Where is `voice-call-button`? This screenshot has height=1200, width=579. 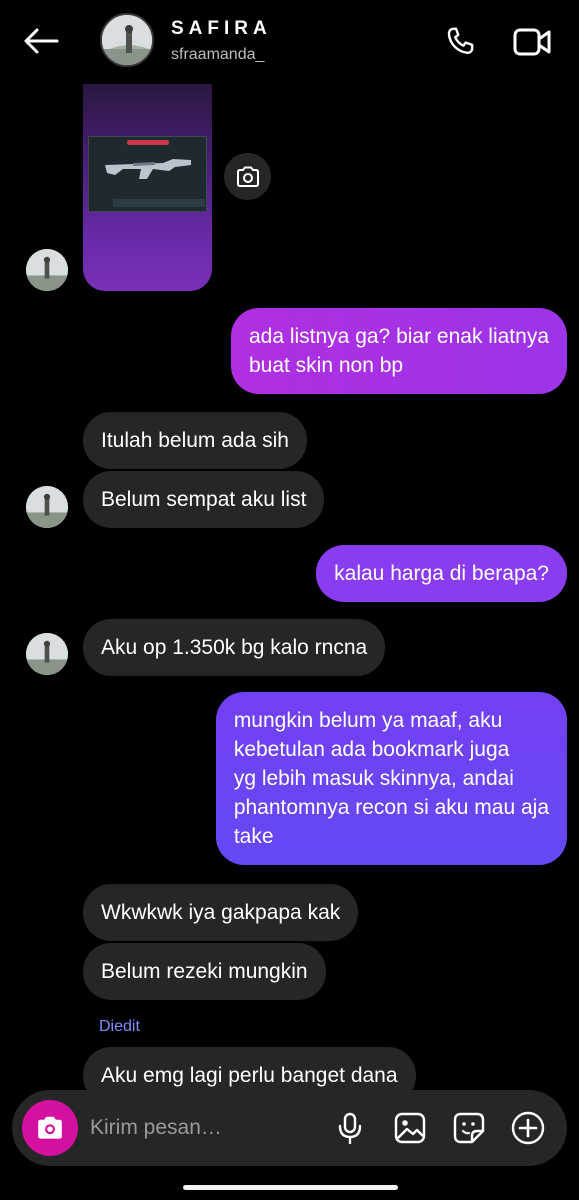
voice-call-button is located at coordinates (460, 42).